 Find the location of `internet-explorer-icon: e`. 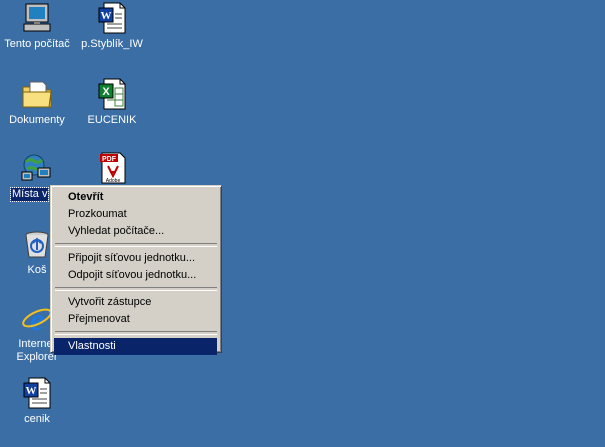

internet-explorer-icon: e is located at coordinates (37, 319).